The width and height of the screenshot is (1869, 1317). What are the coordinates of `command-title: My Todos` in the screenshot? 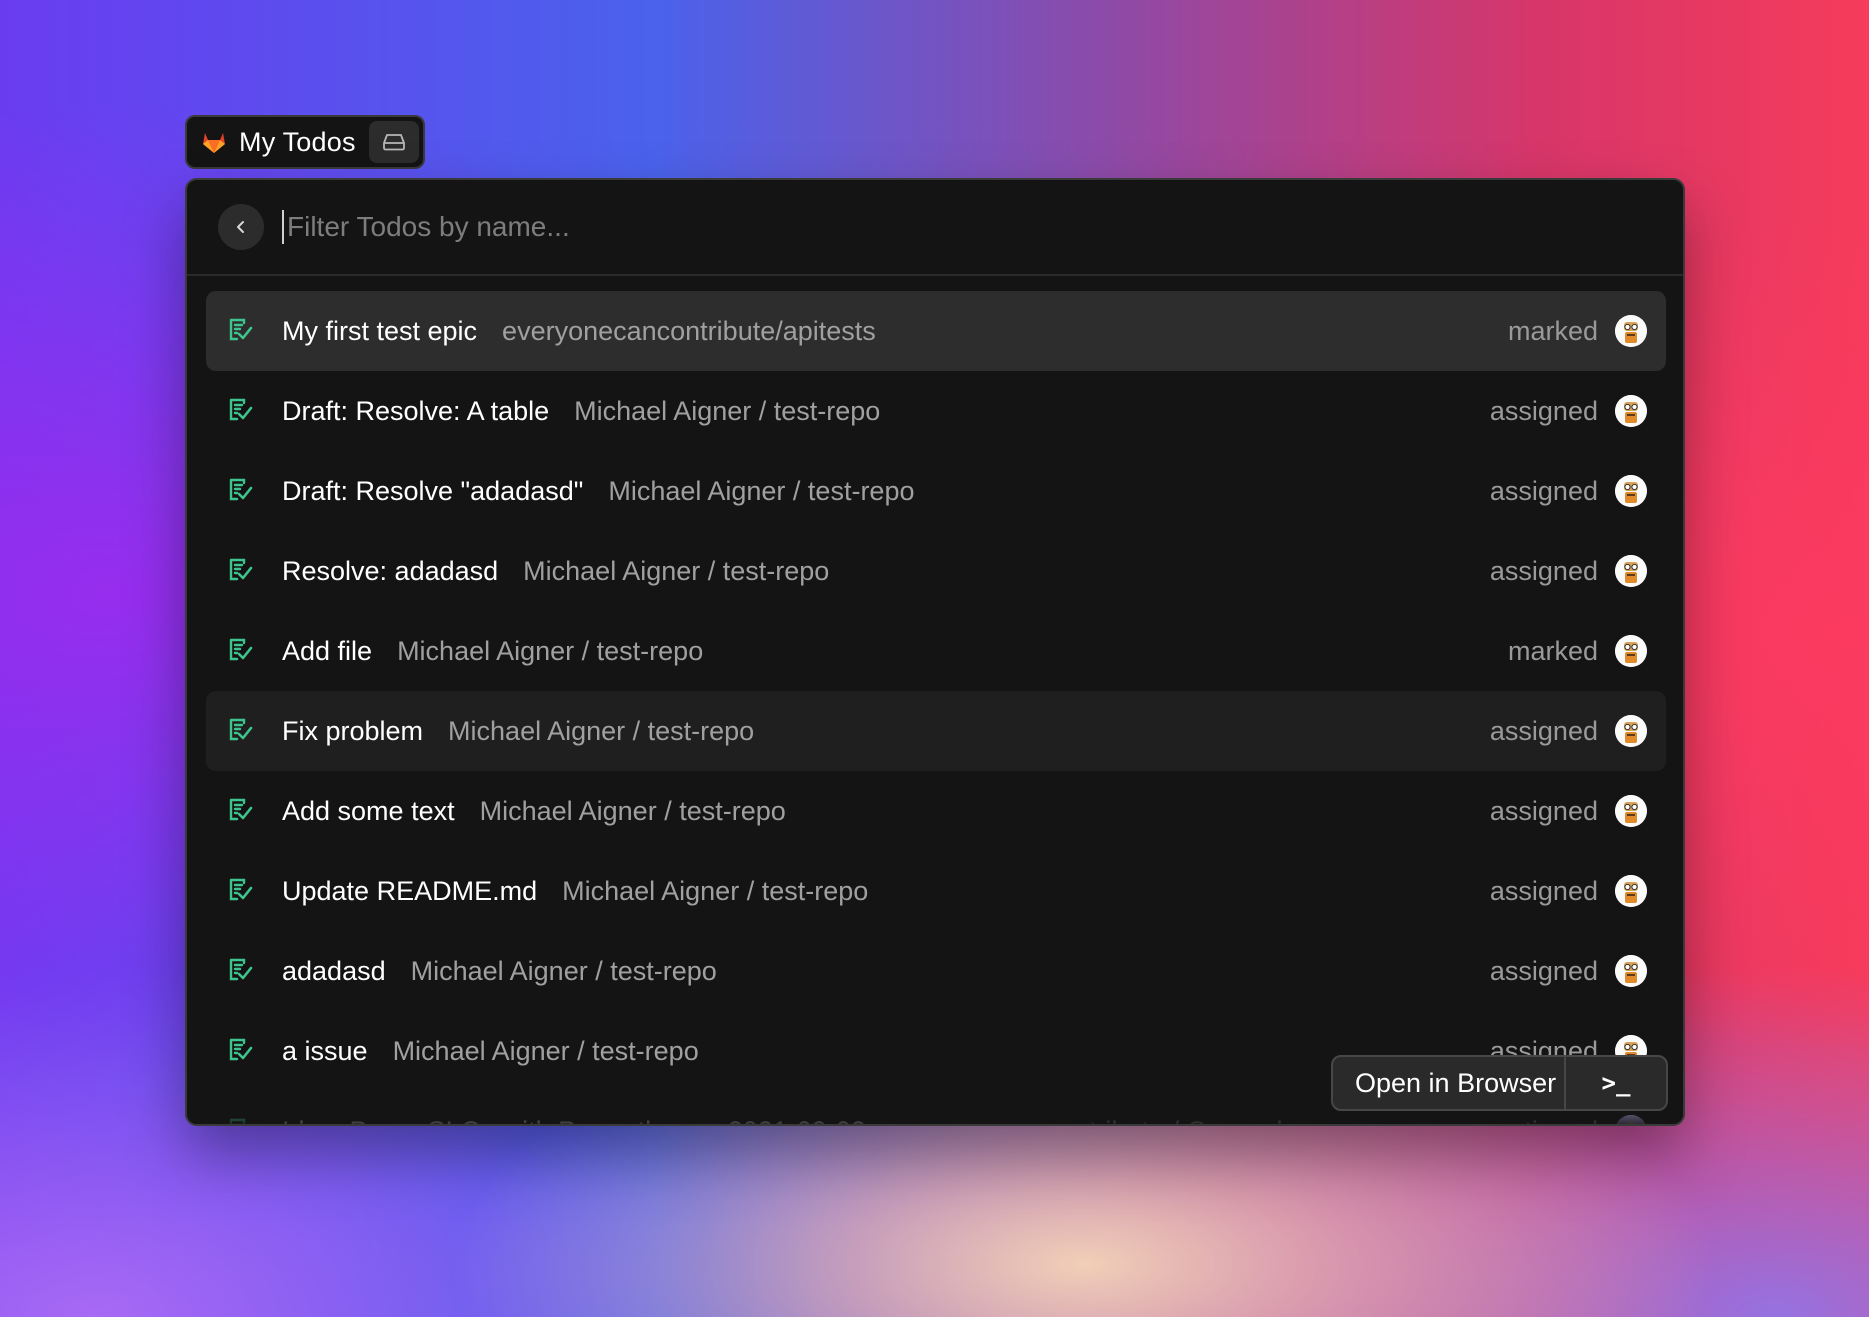 It's located at (297, 141).